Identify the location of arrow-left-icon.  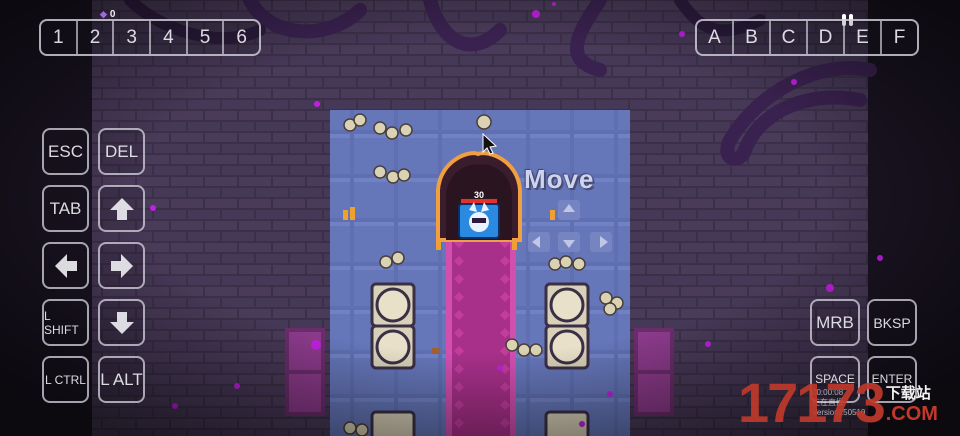
(65, 265).